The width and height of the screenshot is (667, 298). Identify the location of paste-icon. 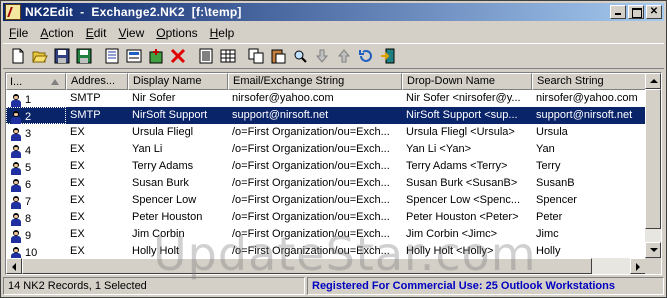
(278, 56).